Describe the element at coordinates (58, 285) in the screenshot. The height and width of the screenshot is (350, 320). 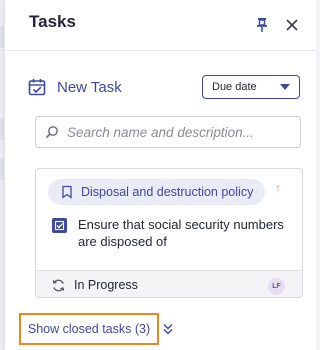
I see `in-progress-icon` at that location.